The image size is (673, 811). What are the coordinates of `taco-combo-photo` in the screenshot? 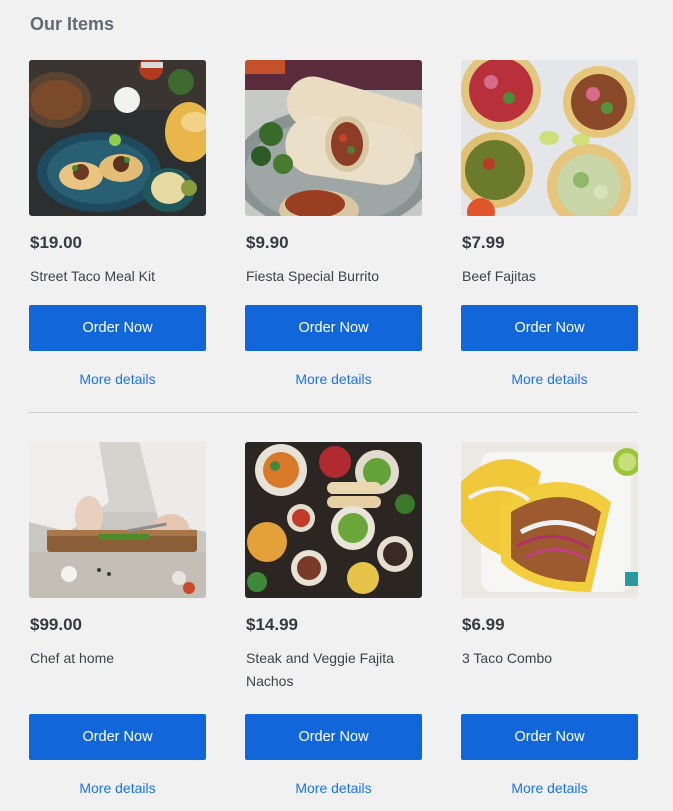 It's located at (549, 520).